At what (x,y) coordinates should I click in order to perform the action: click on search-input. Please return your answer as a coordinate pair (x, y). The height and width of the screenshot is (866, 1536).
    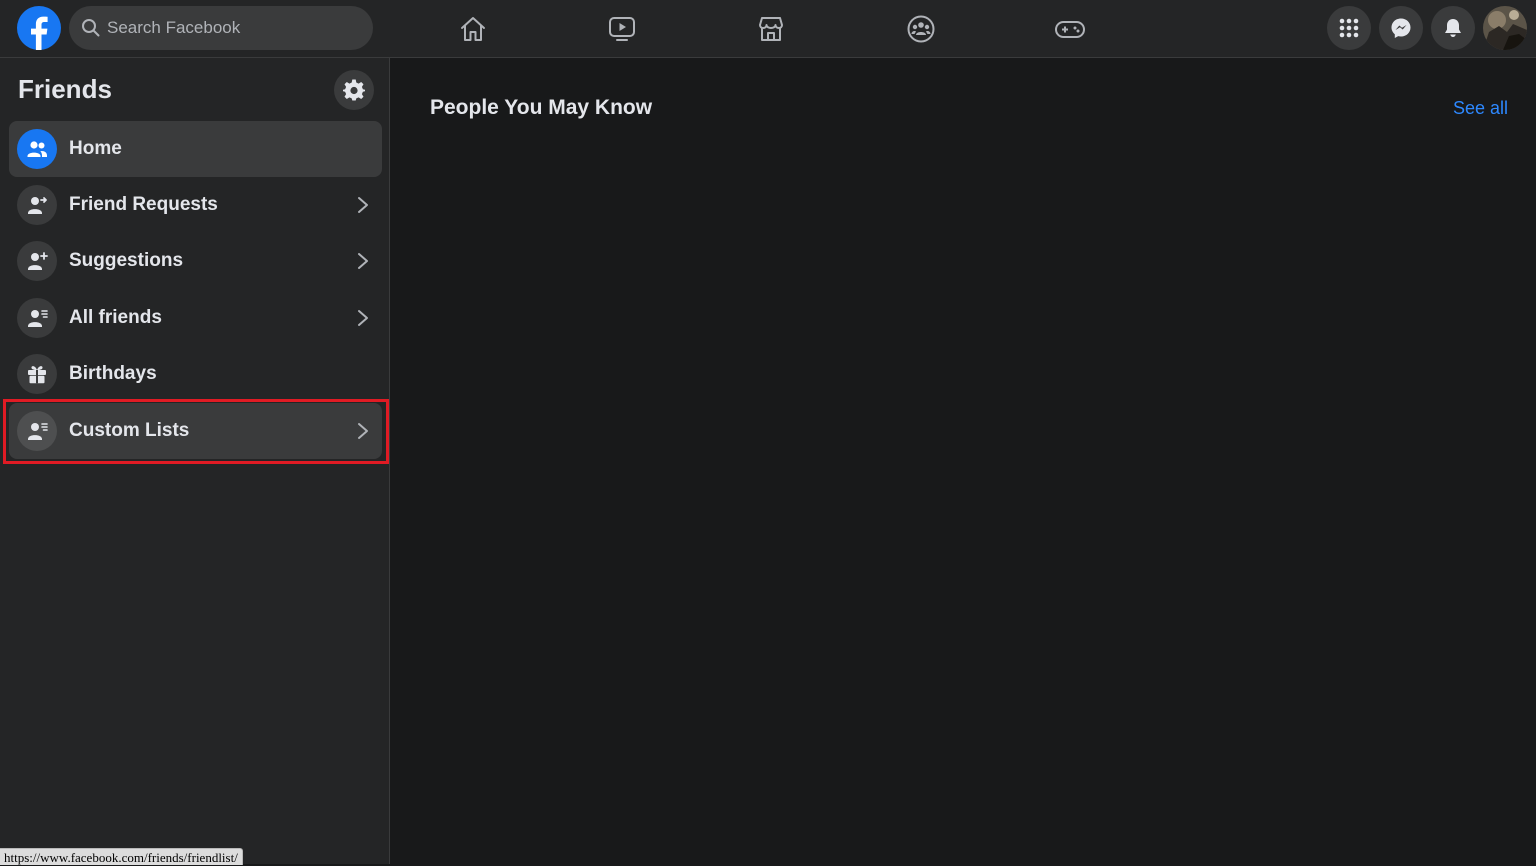
    Looking at the image, I should click on (232, 28).